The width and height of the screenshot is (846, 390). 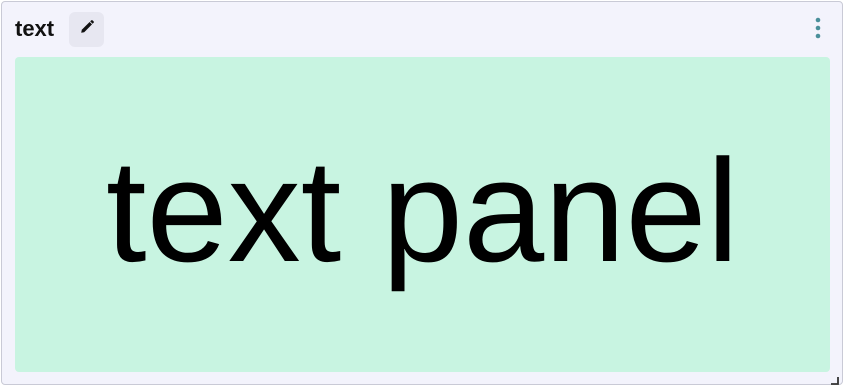 I want to click on edit-title-button, so click(x=86, y=29).